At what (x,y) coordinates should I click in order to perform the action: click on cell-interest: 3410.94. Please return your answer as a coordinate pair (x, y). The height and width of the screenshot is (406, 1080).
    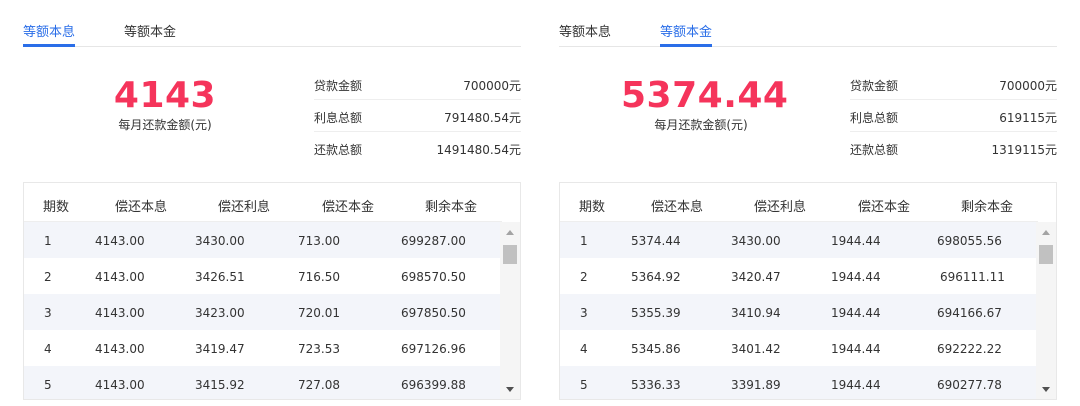
    Looking at the image, I should click on (756, 313).